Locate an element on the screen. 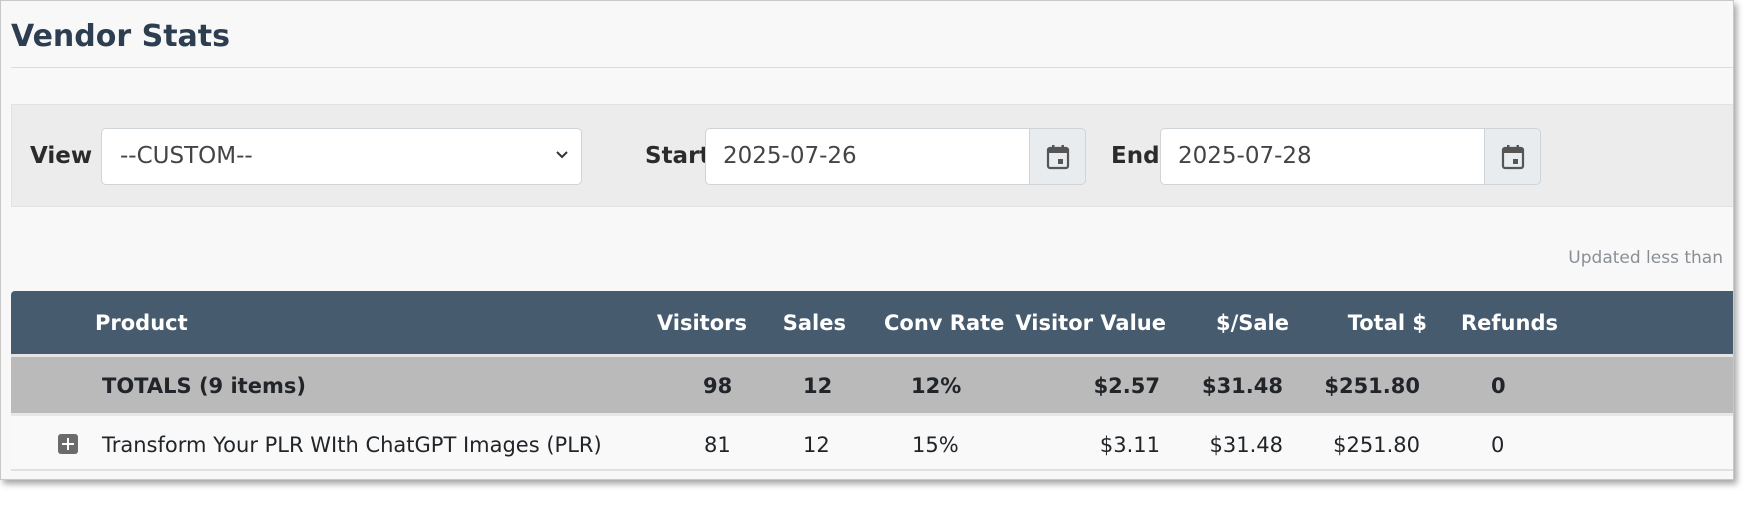  totals-visitors: 98 is located at coordinates (718, 386).